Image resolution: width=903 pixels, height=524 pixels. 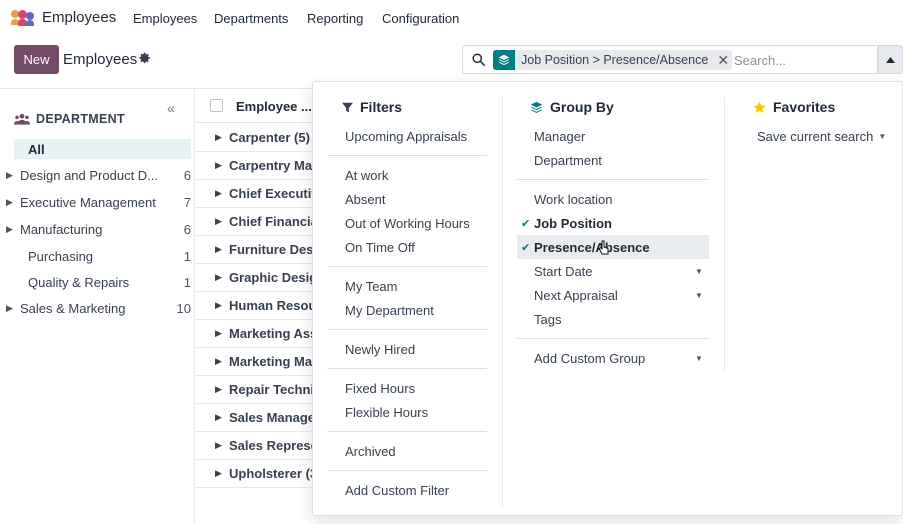 What do you see at coordinates (547, 319) in the screenshot?
I see `groupby-tags: Tags` at bounding box center [547, 319].